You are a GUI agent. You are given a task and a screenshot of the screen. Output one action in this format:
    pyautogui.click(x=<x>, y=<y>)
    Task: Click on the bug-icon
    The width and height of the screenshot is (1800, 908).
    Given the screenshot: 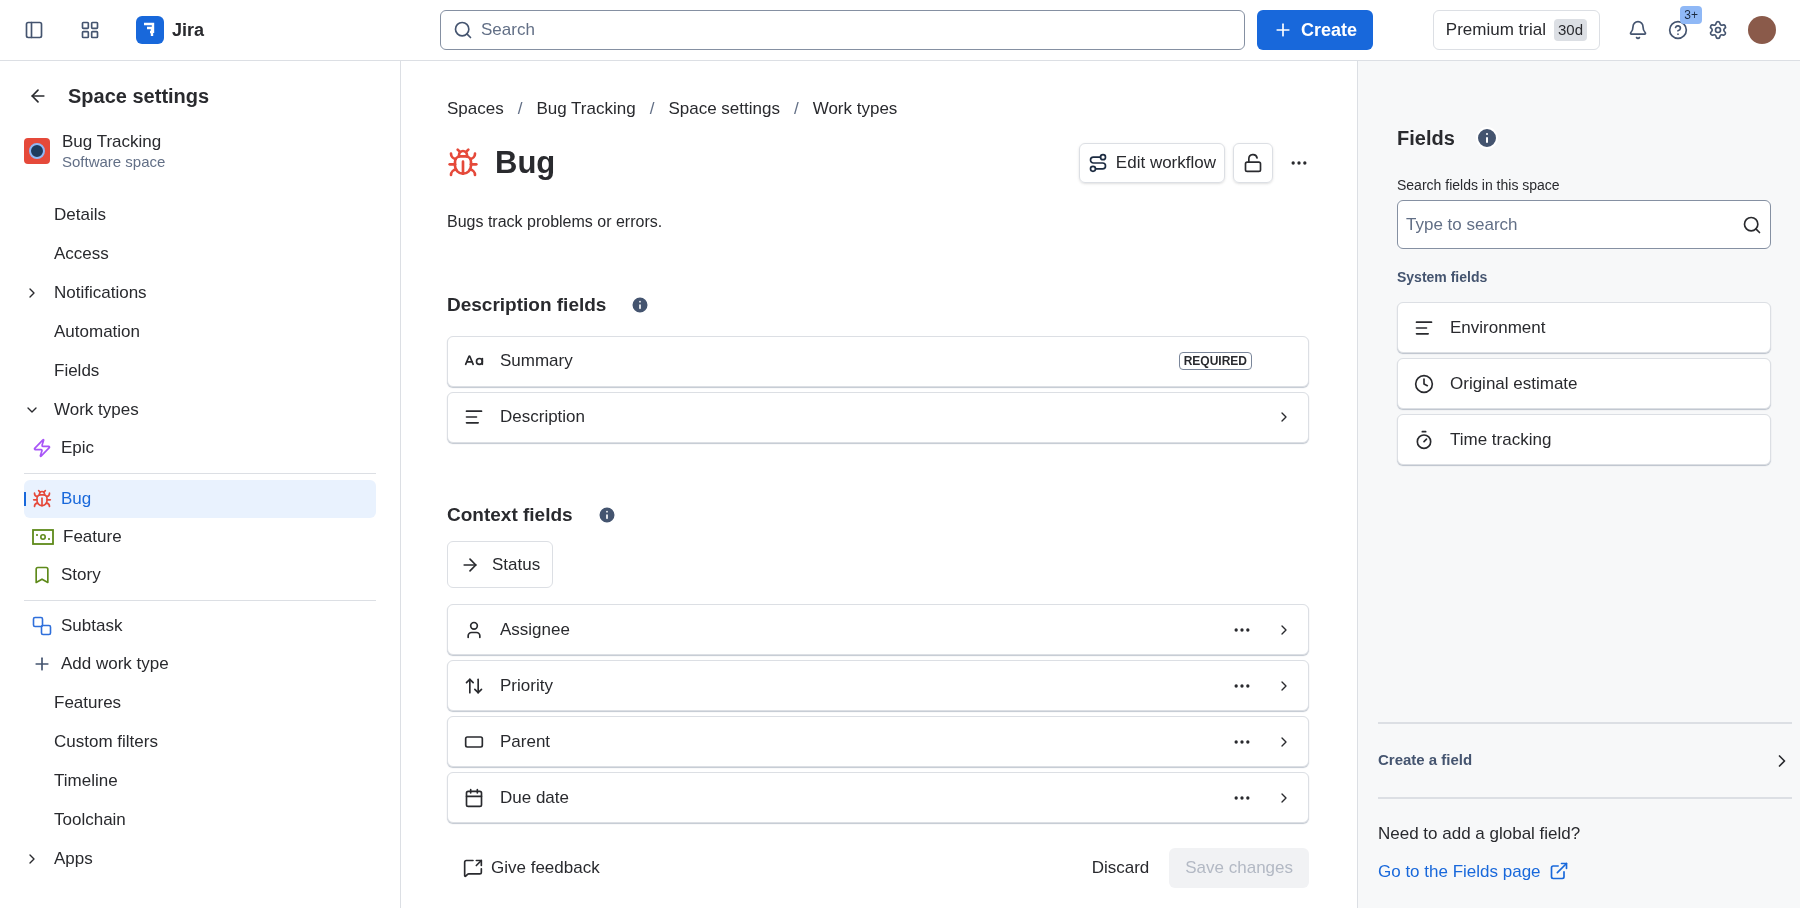 What is the action you would take?
    pyautogui.click(x=42, y=499)
    